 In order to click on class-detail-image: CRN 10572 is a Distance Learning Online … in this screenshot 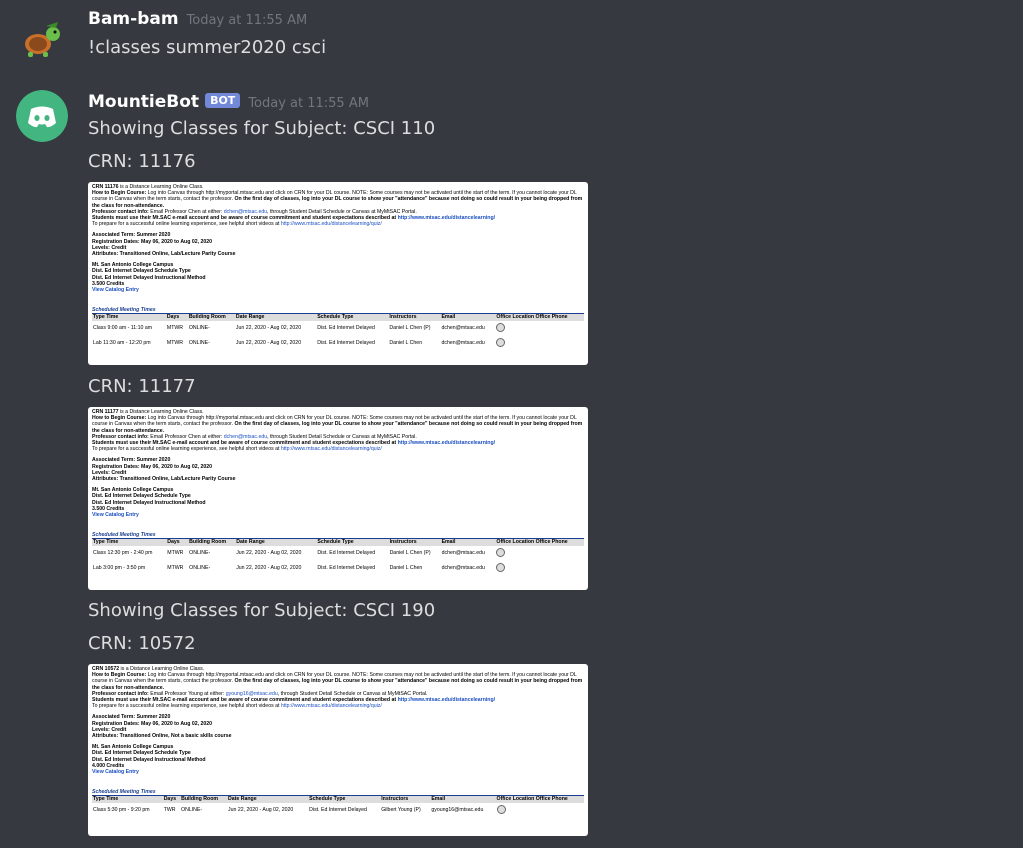, I will do `click(338, 750)`.